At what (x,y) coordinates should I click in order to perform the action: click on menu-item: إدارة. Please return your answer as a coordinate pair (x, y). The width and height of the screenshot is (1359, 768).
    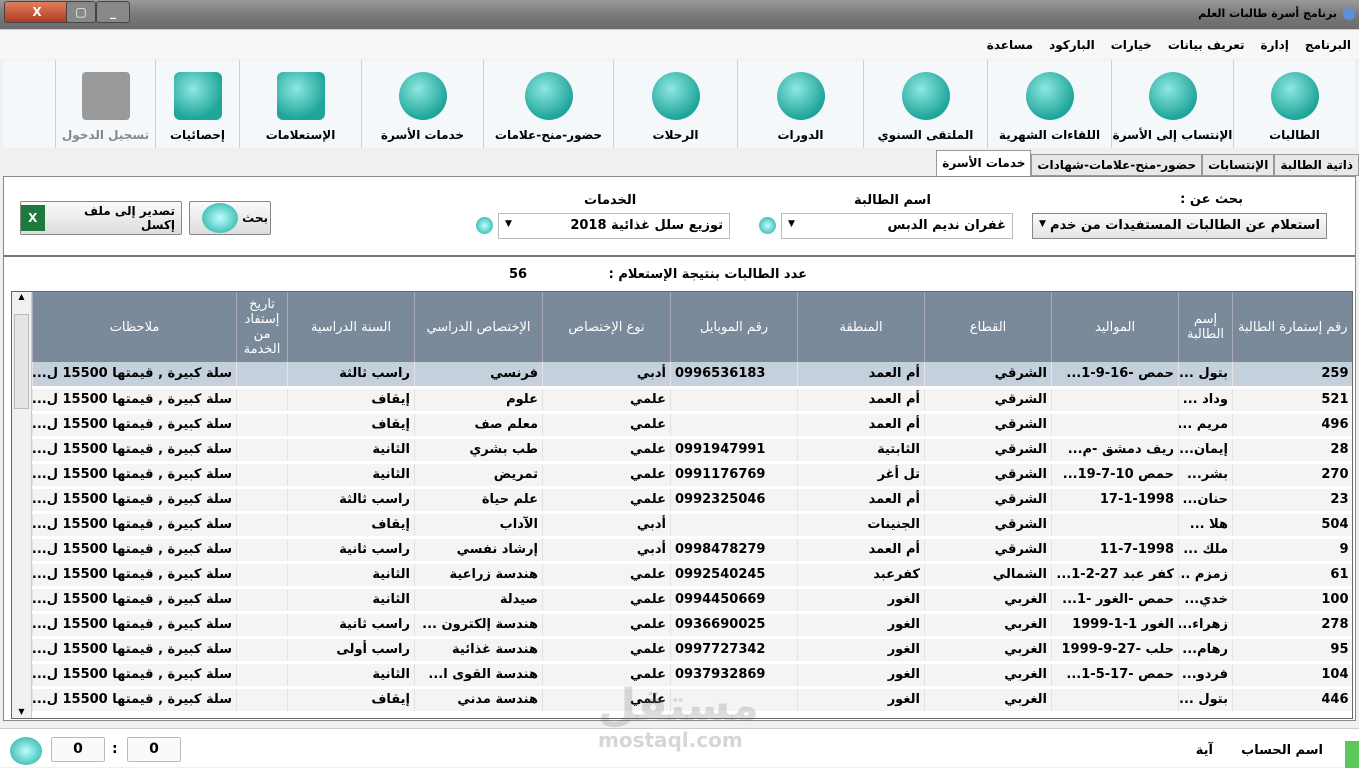
    Looking at the image, I should click on (1275, 45).